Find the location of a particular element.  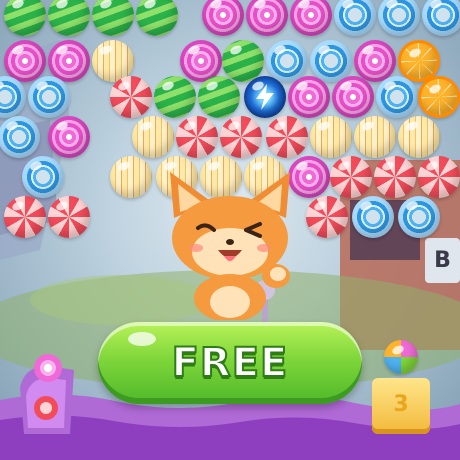

lightning-icon is located at coordinates (265, 97).